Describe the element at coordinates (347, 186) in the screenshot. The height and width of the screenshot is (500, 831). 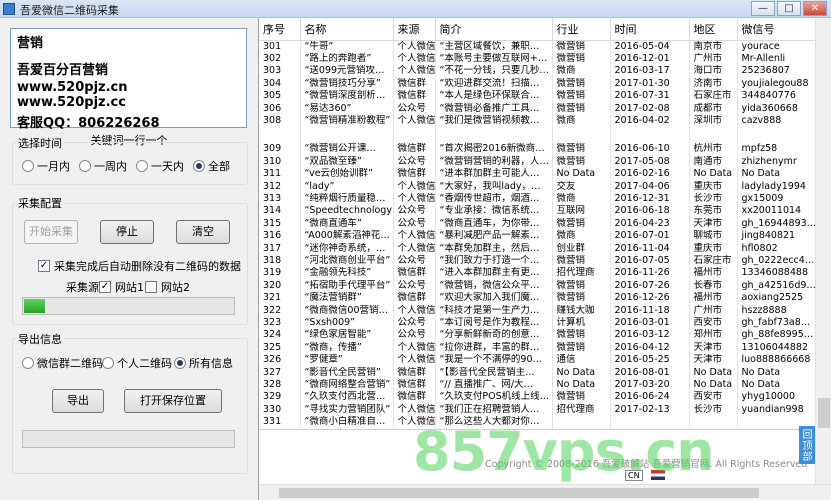
I see `table-cell: “lady”` at that location.